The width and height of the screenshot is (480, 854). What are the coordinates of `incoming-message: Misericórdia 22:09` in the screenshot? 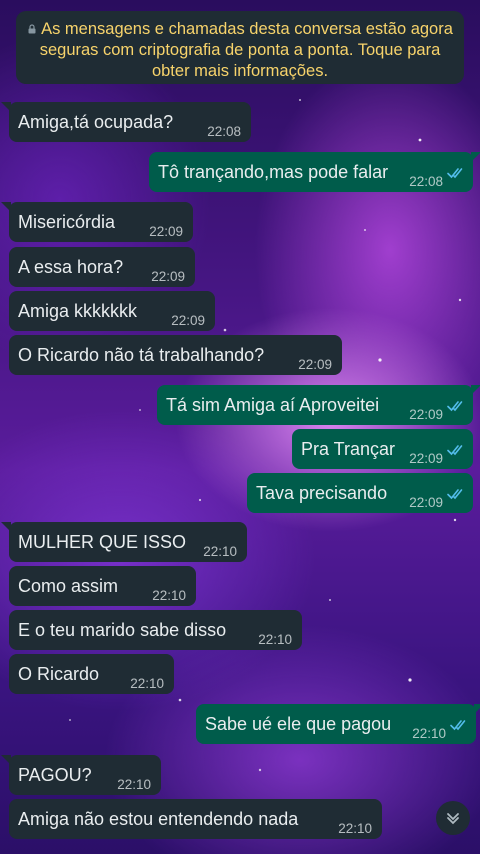 It's located at (97, 222).